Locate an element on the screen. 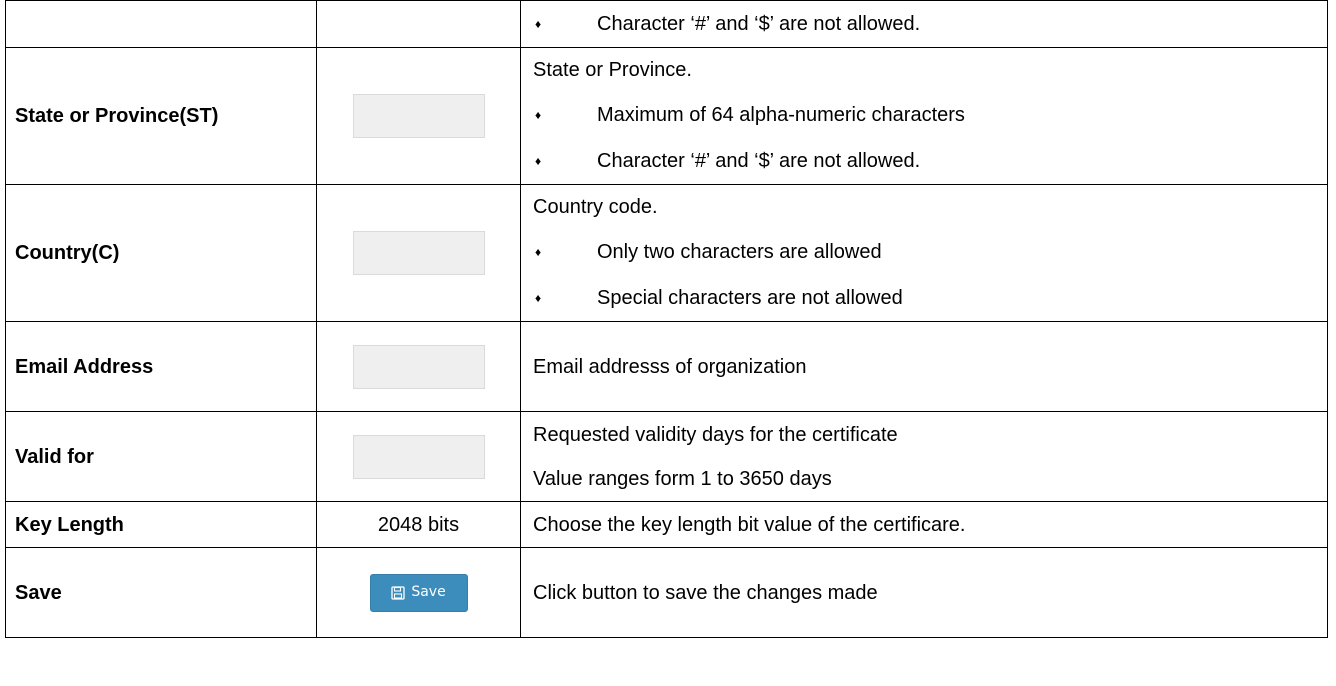 Image resolution: width=1336 pixels, height=686 pixels. save-button: Save is located at coordinates (418, 592).